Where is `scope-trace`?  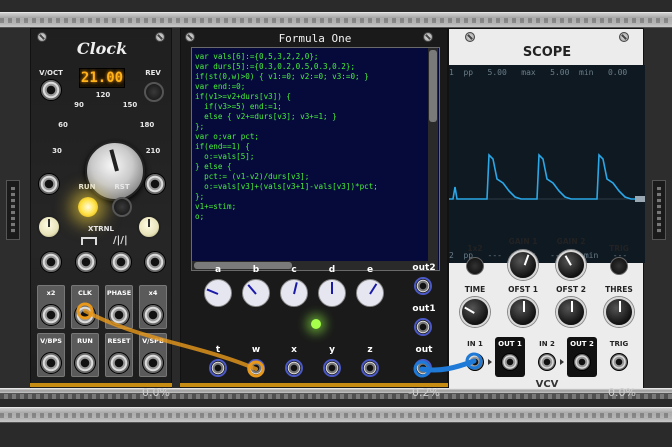 scope-trace is located at coordinates (547, 177).